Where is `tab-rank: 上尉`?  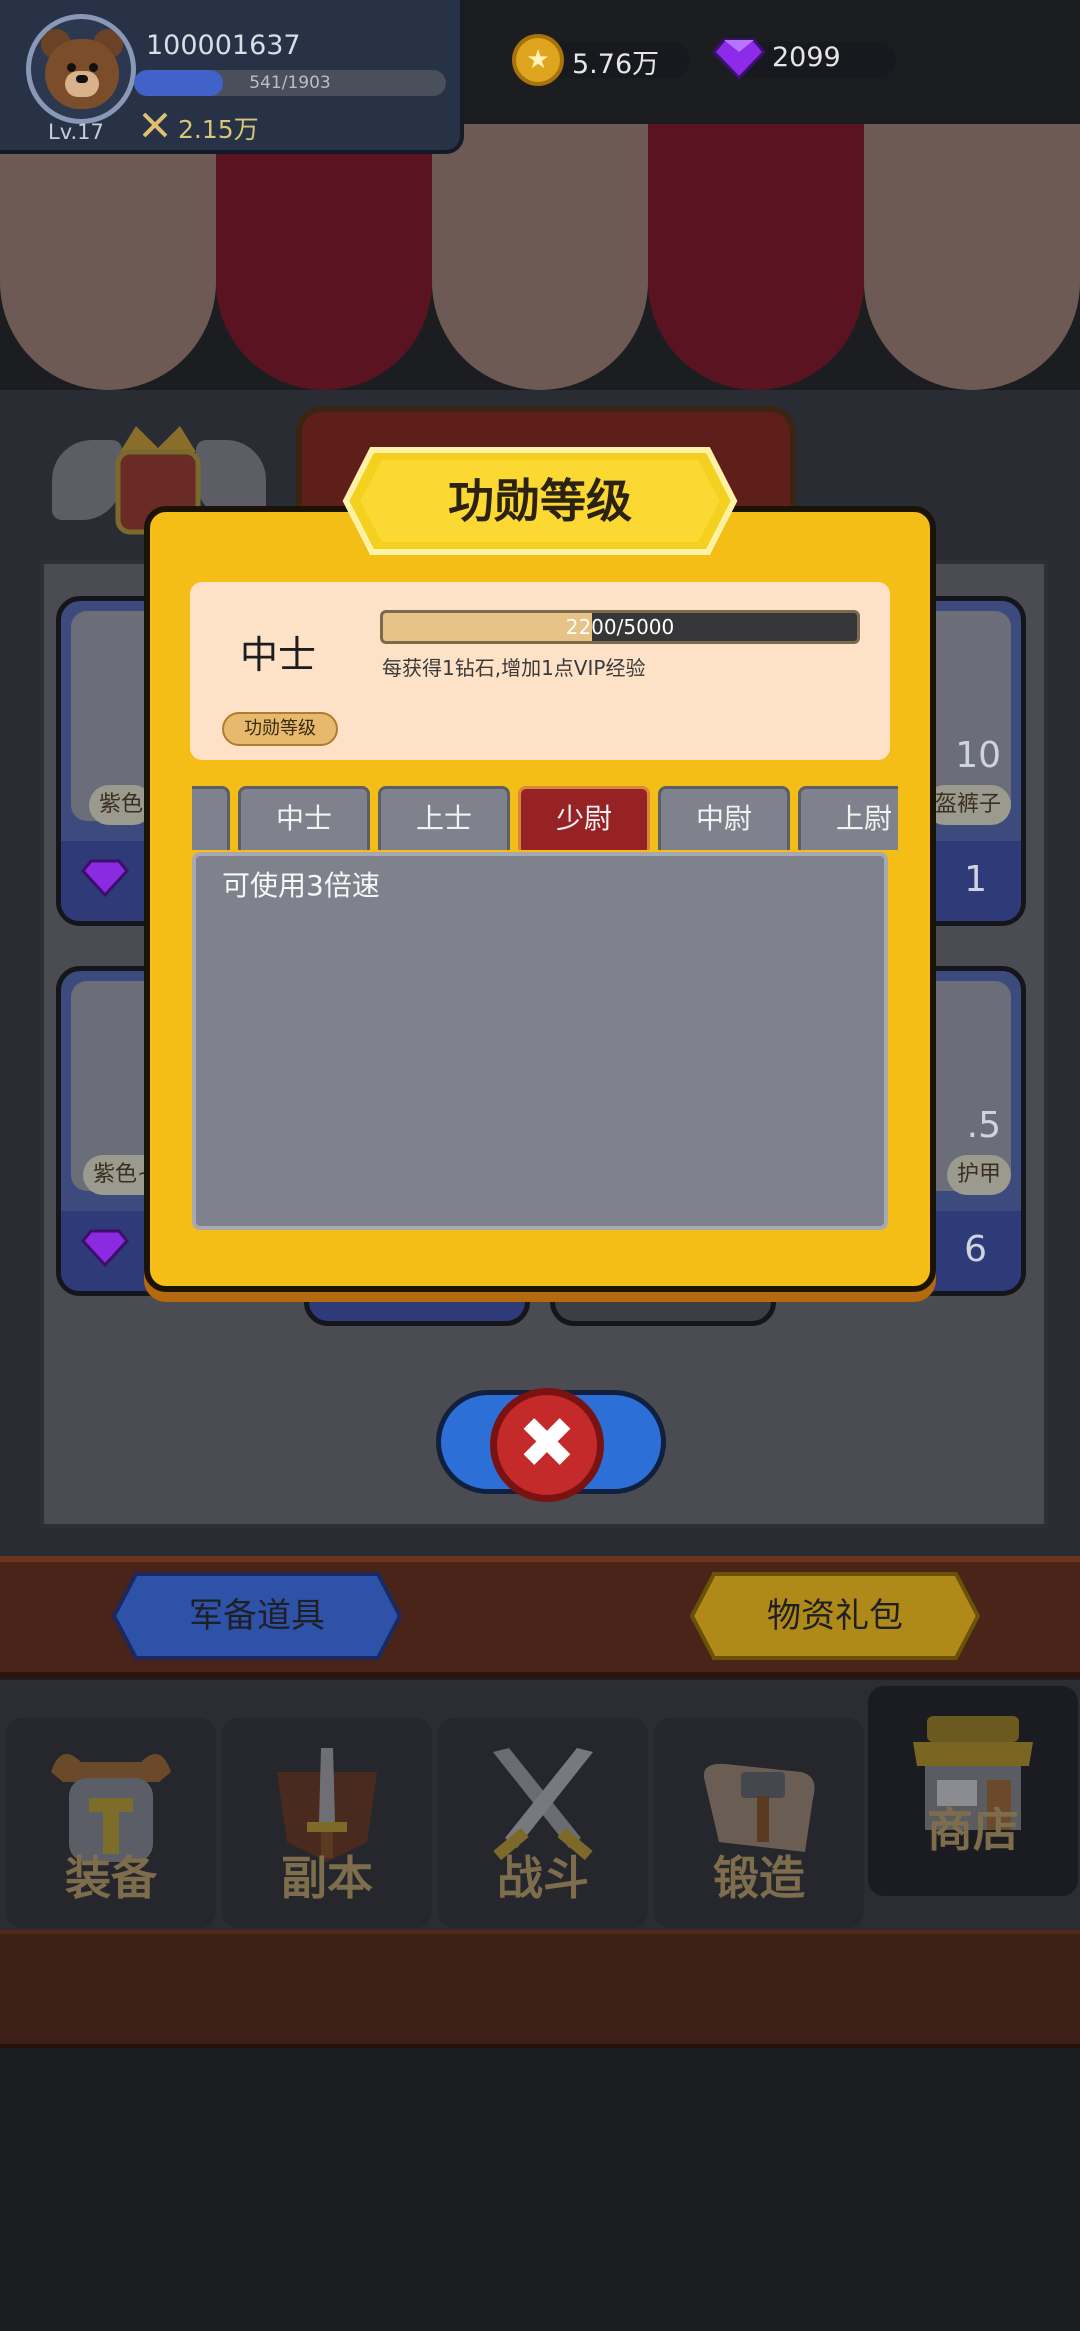
tab-rank: 上尉 is located at coordinates (848, 818).